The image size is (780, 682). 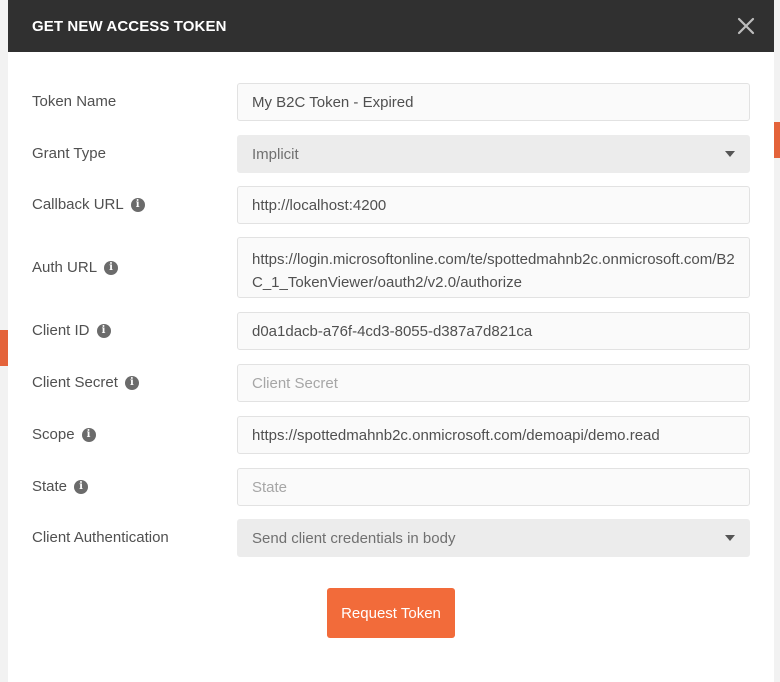 I want to click on scope-label: Scope i, so click(x=64, y=434).